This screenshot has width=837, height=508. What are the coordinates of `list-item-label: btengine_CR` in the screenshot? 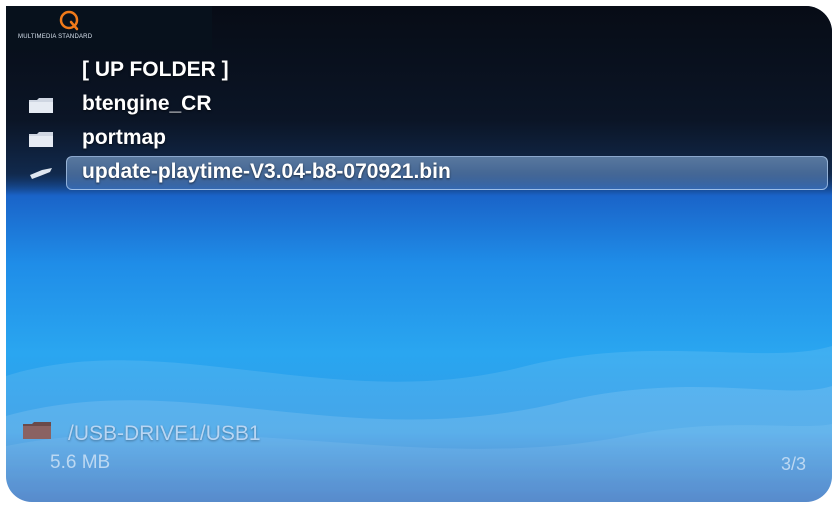 It's located at (147, 103).